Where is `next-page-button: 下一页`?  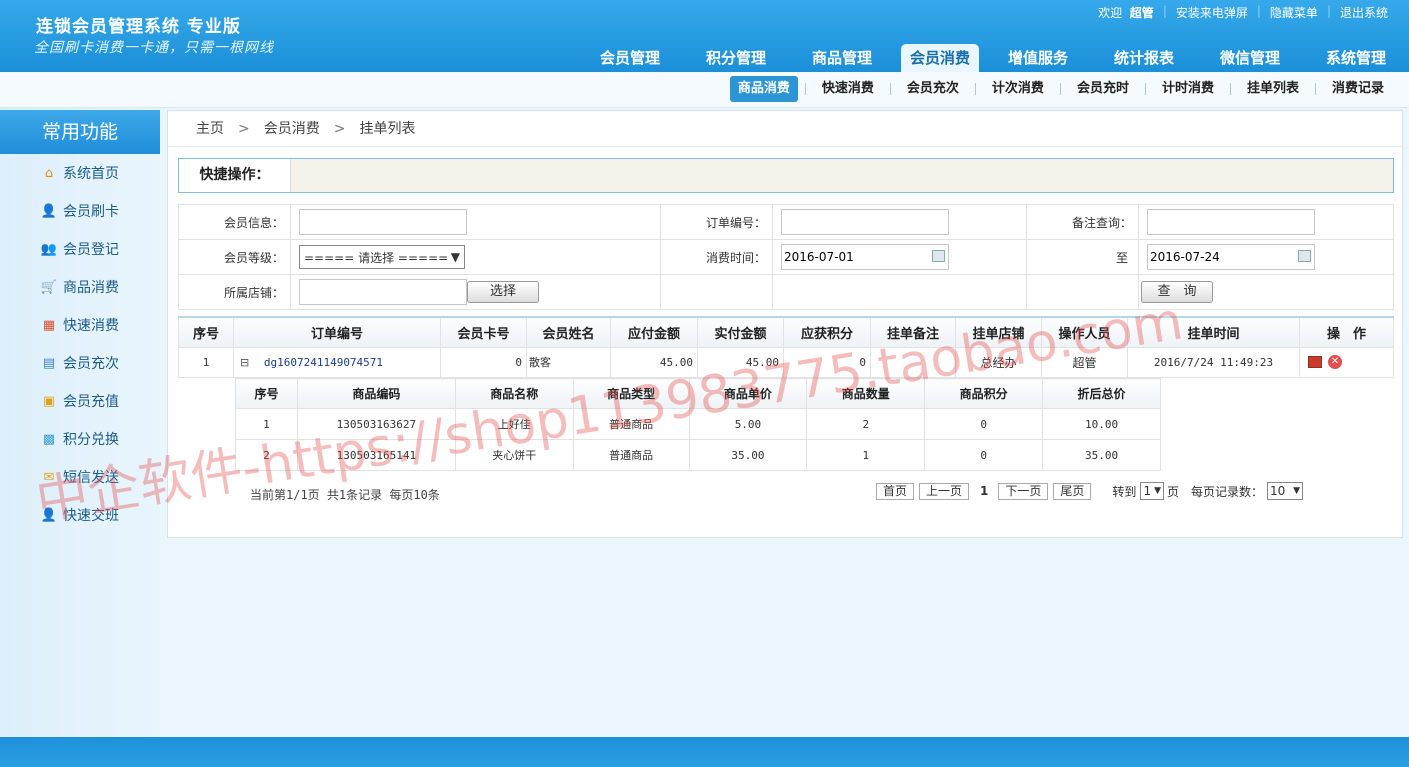 next-page-button: 下一页 is located at coordinates (1023, 491).